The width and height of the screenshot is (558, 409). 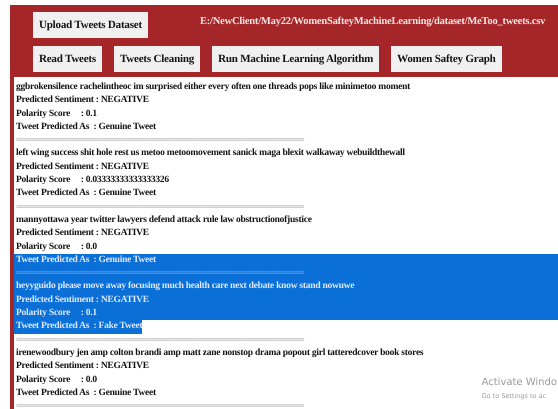 What do you see at coordinates (212, 87) in the screenshot?
I see `output-line: ggbrokensilence rachelintheoc im surprised either every often one threads pops like minimetoo moment` at bounding box center [212, 87].